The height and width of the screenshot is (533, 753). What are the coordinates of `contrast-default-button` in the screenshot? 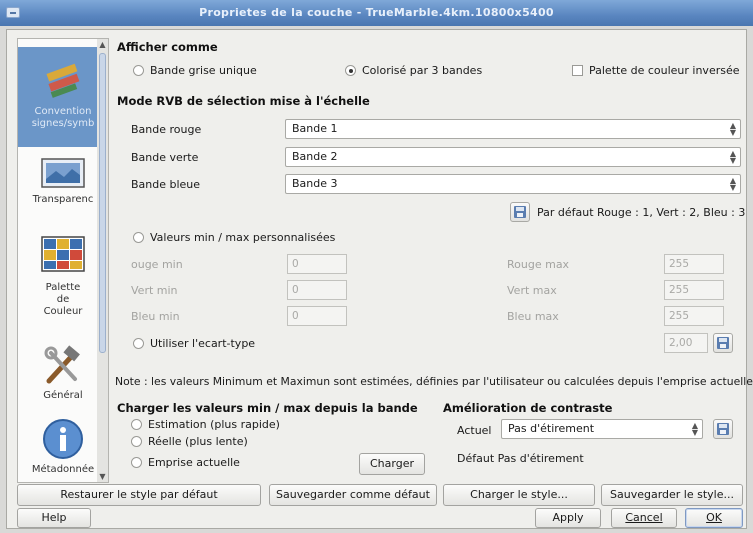 It's located at (723, 429).